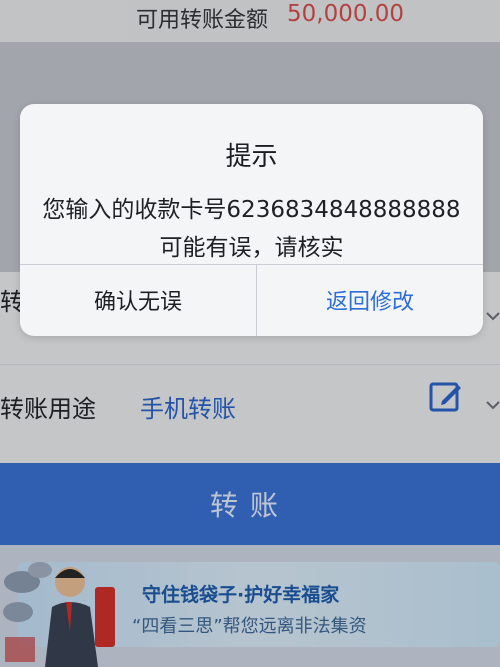  What do you see at coordinates (251, 248) in the screenshot?
I see `dialog-message-line2: 可能有误，请核实` at bounding box center [251, 248].